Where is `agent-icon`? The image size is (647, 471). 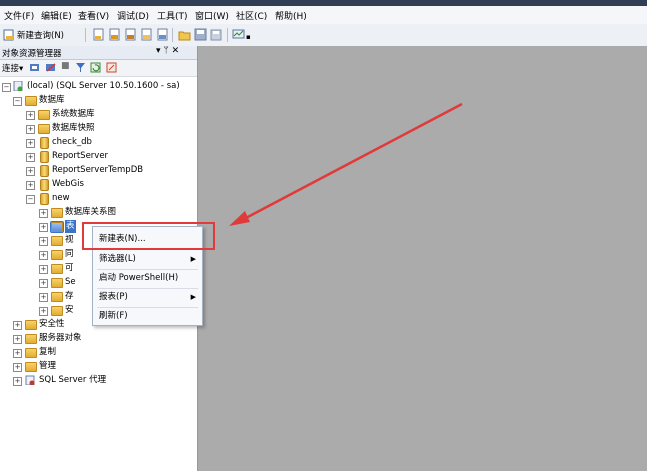 agent-icon is located at coordinates (30, 380).